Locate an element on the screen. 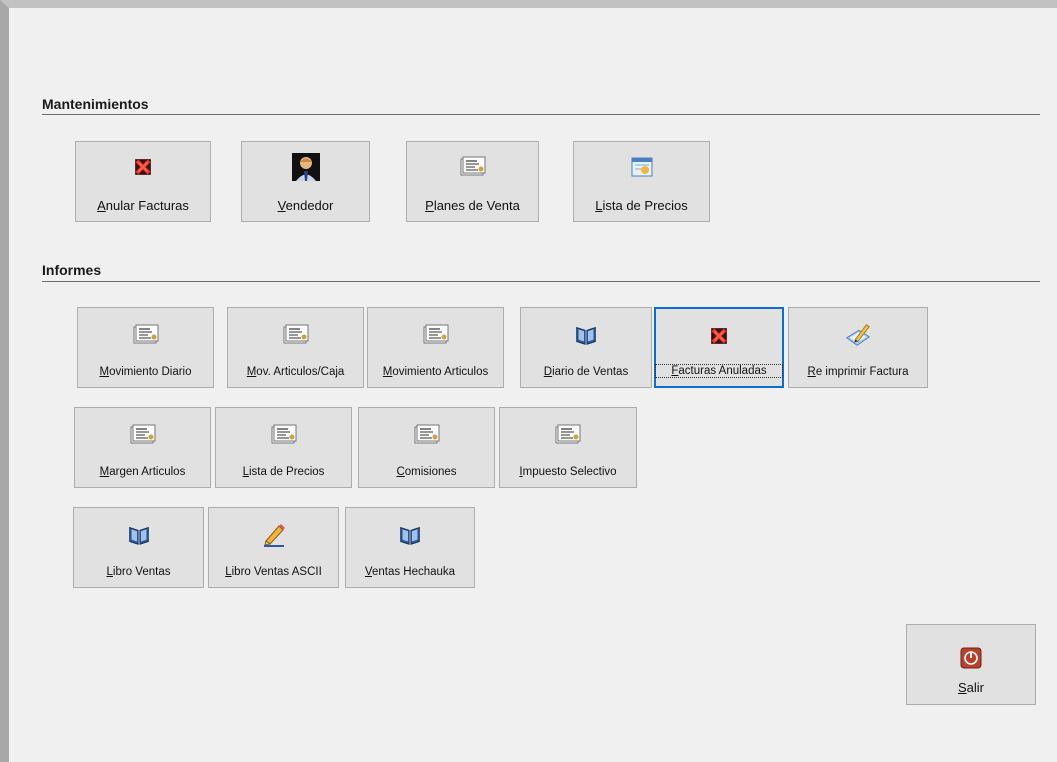 The width and height of the screenshot is (1057, 762). movimiento-diario-label: Movimiento Diario is located at coordinates (145, 372).